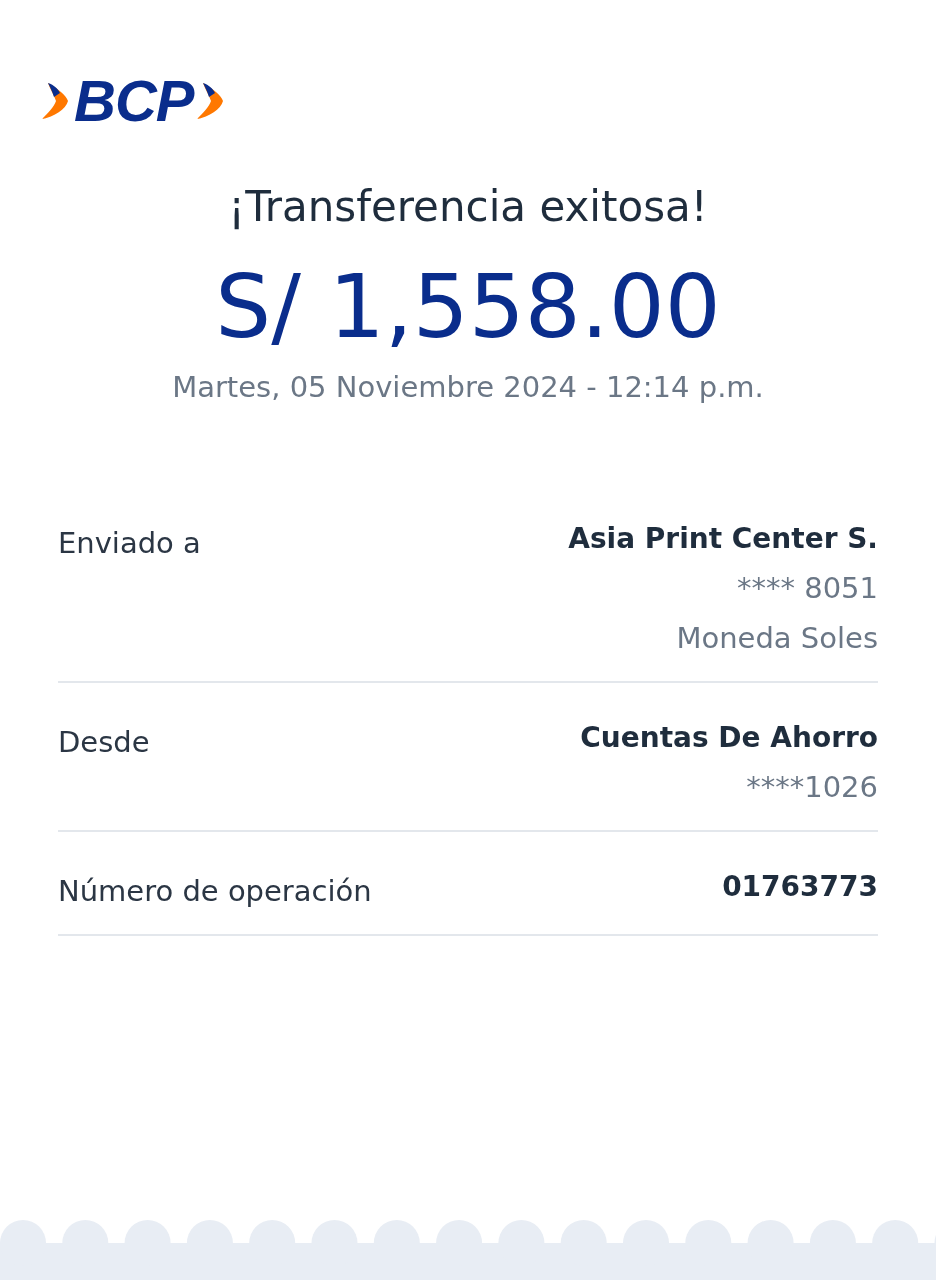 This screenshot has height=1280, width=936. I want to click on detail-label: Desde, so click(104, 741).